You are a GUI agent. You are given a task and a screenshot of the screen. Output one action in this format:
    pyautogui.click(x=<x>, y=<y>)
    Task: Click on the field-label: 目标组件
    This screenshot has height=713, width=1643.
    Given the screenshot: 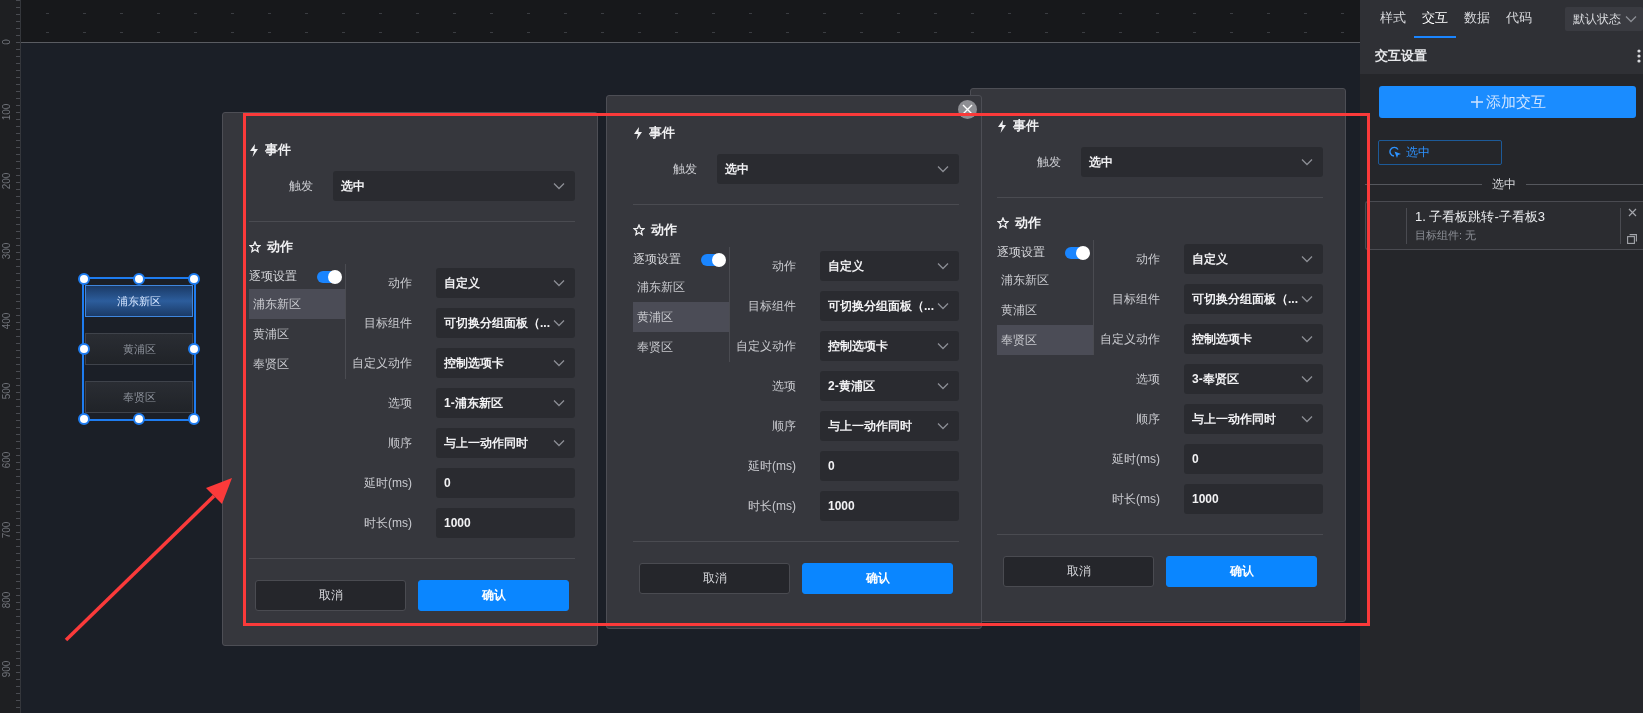 What is the action you would take?
    pyautogui.click(x=1135, y=299)
    